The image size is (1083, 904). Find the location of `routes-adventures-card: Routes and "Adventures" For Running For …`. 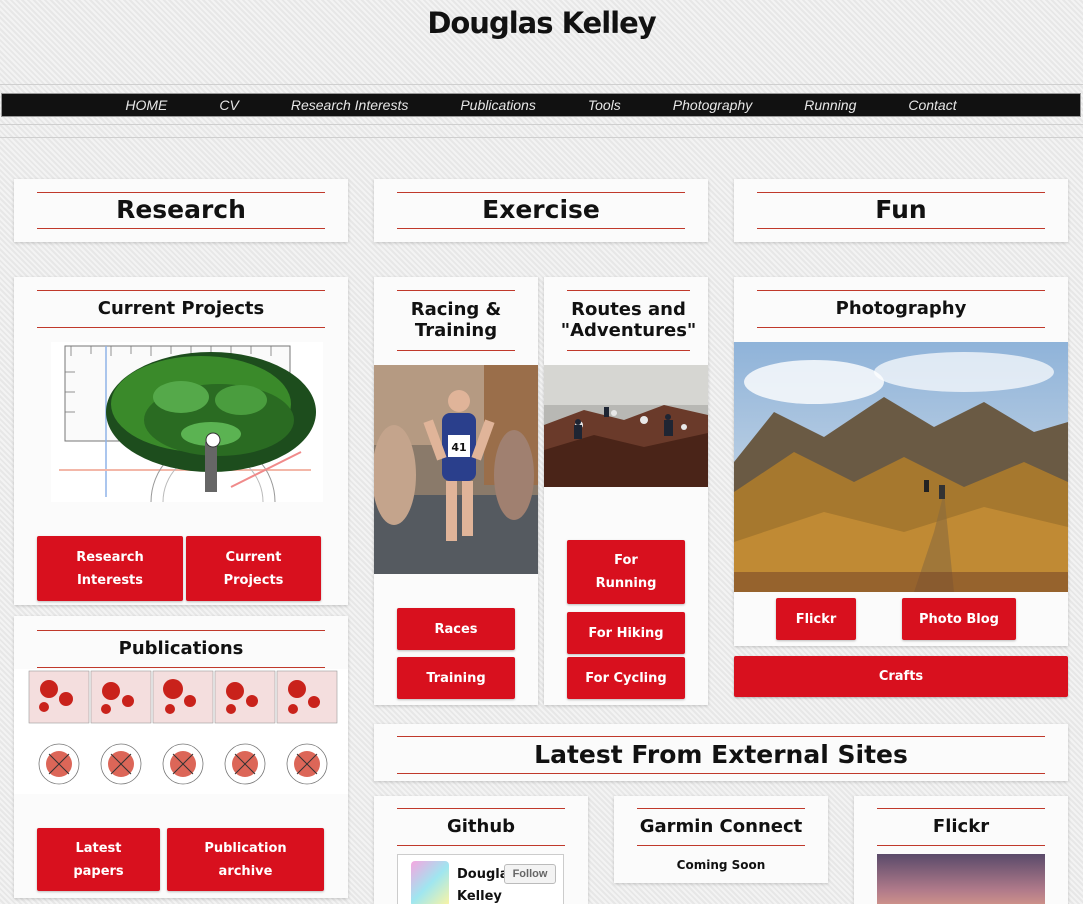

routes-adventures-card: Routes and "Adventures" For Running For … is located at coordinates (626, 491).